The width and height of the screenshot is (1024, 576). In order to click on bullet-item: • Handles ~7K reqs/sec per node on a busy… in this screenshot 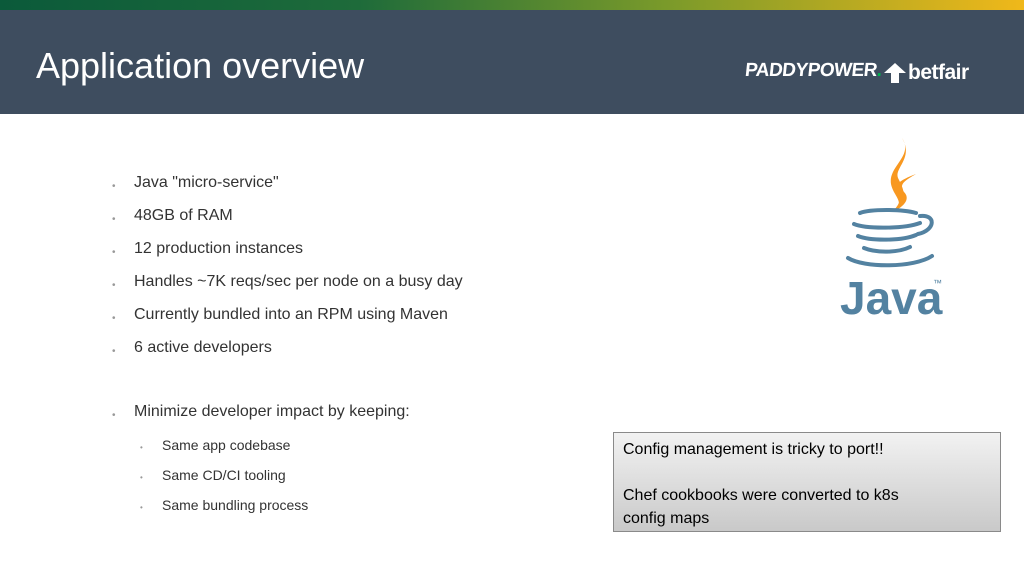, I will do `click(362, 289)`.